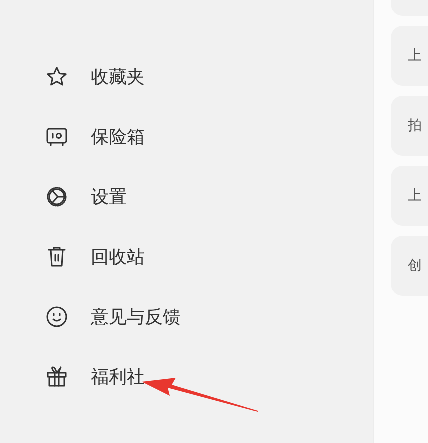 The image size is (428, 443). Describe the element at coordinates (186, 77) in the screenshot. I see `menu-item: 收藏夹` at that location.